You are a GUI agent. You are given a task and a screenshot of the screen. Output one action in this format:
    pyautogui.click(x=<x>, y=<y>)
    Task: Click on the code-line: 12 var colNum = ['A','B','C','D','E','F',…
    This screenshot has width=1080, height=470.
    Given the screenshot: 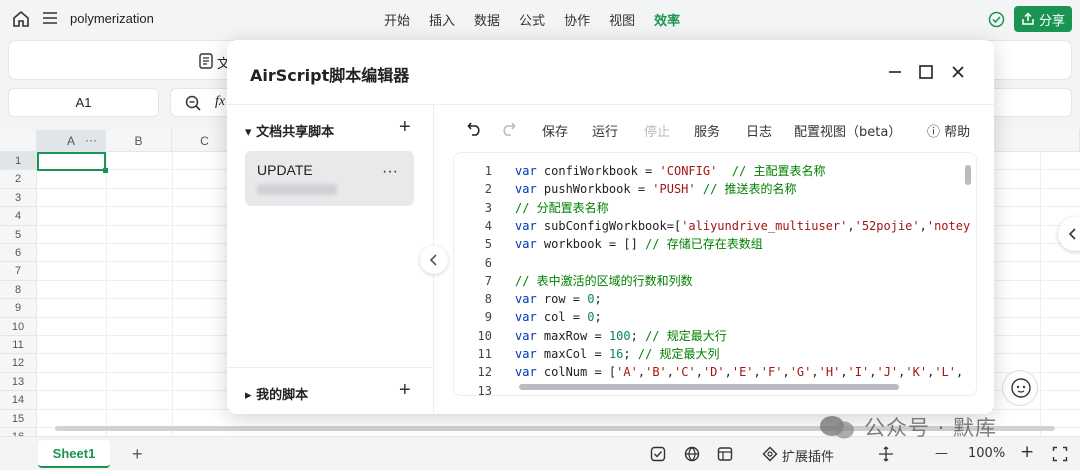 What is the action you would take?
    pyautogui.click(x=715, y=372)
    